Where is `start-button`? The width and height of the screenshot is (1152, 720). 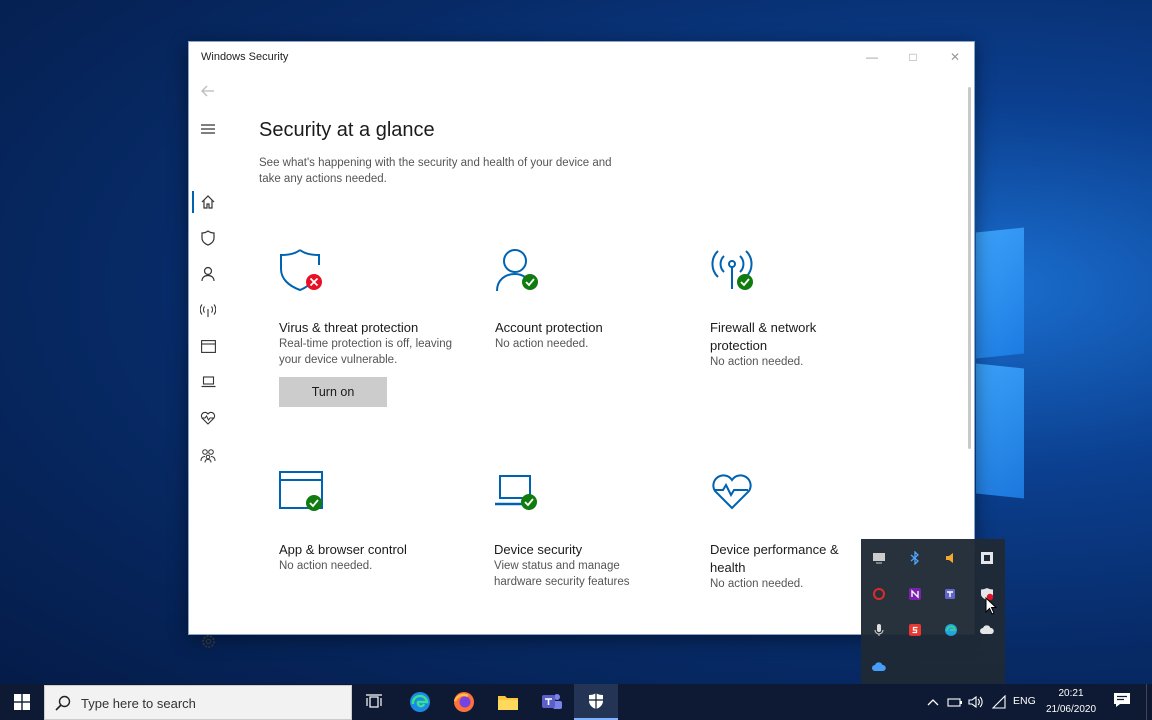
start-button is located at coordinates (21, 702).